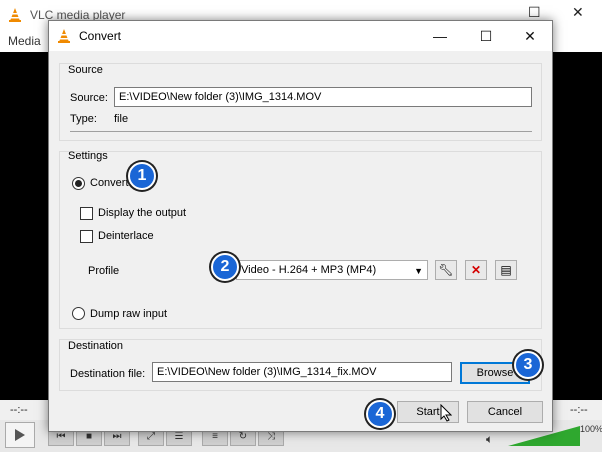 The width and height of the screenshot is (602, 452). What do you see at coordinates (528, 365) in the screenshot?
I see `callout-3: 3` at bounding box center [528, 365].